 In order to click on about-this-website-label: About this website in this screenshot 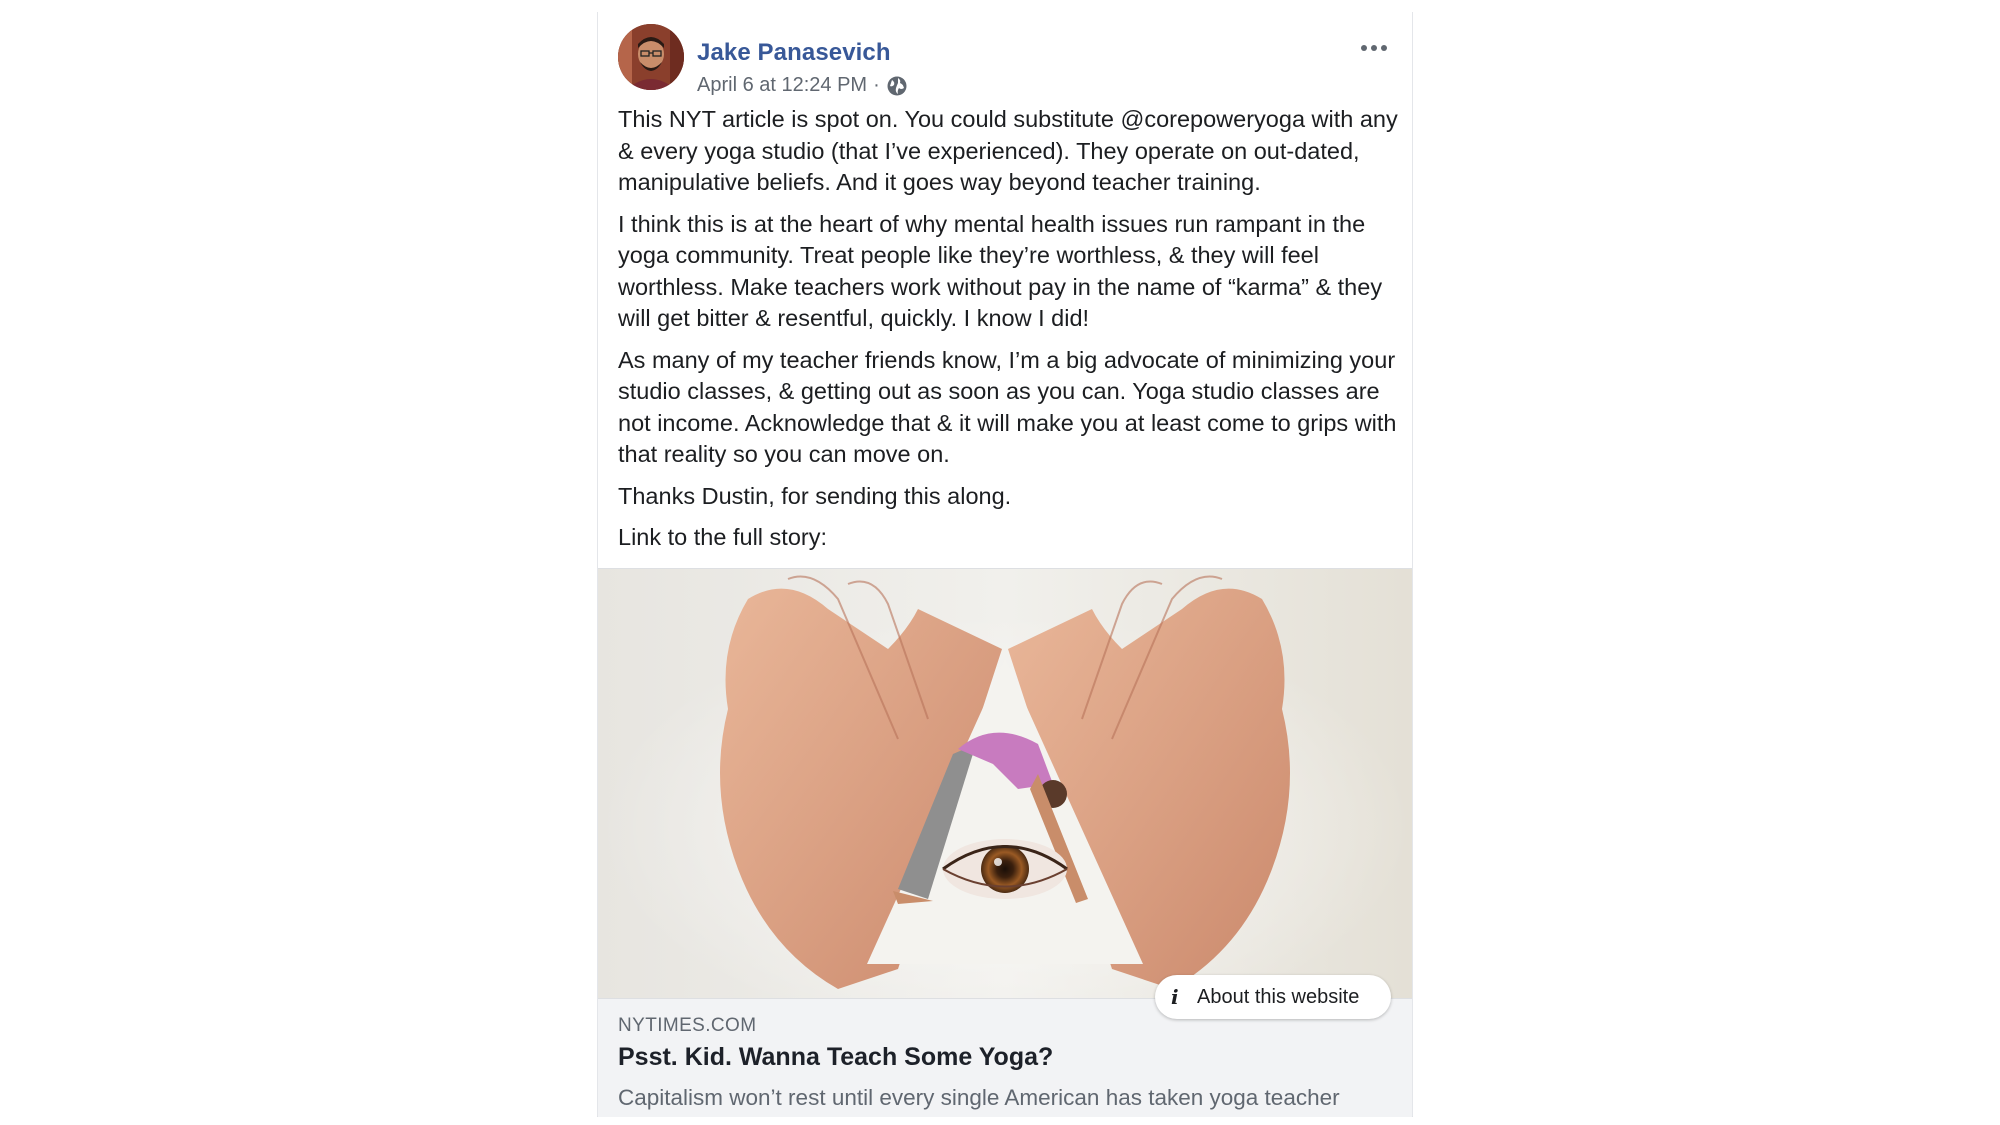, I will do `click(1278, 996)`.